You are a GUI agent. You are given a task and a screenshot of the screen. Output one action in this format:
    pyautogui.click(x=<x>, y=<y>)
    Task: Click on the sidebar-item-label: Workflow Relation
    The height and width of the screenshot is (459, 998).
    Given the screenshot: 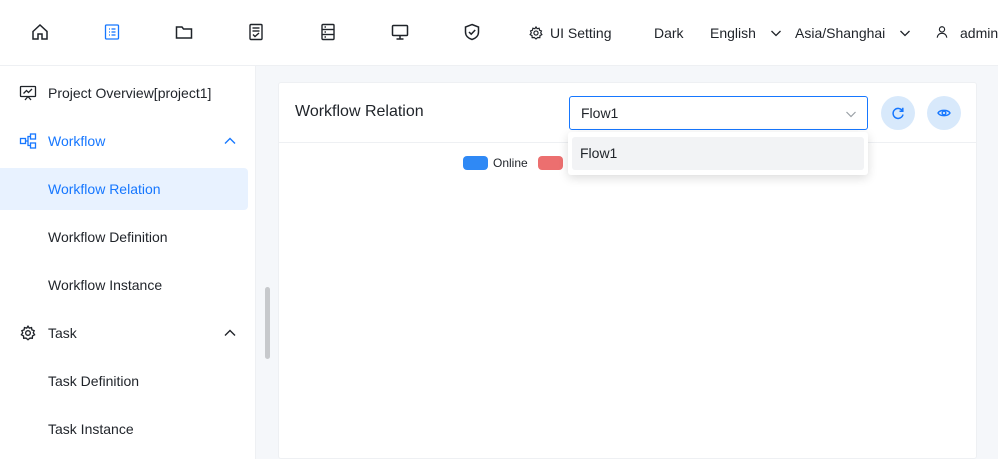 What is the action you would take?
    pyautogui.click(x=104, y=189)
    